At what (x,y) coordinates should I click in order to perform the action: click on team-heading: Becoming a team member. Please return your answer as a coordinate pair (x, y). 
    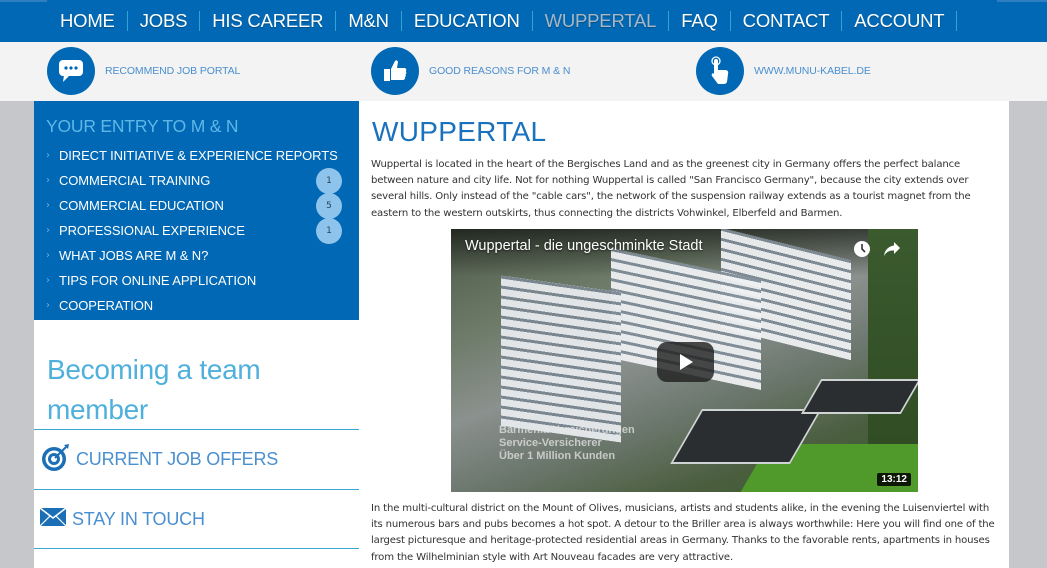
    Looking at the image, I should click on (154, 389).